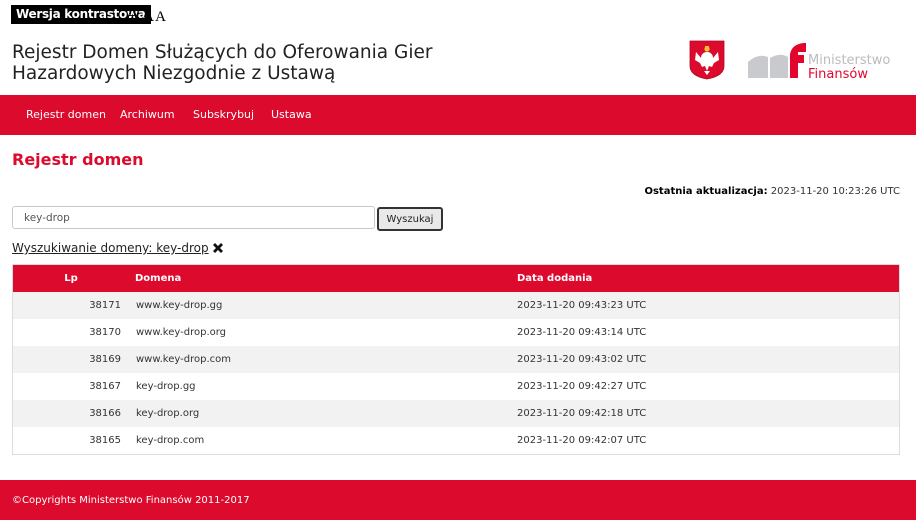  I want to click on cell-domain: www.key-drop.org, so click(181, 332).